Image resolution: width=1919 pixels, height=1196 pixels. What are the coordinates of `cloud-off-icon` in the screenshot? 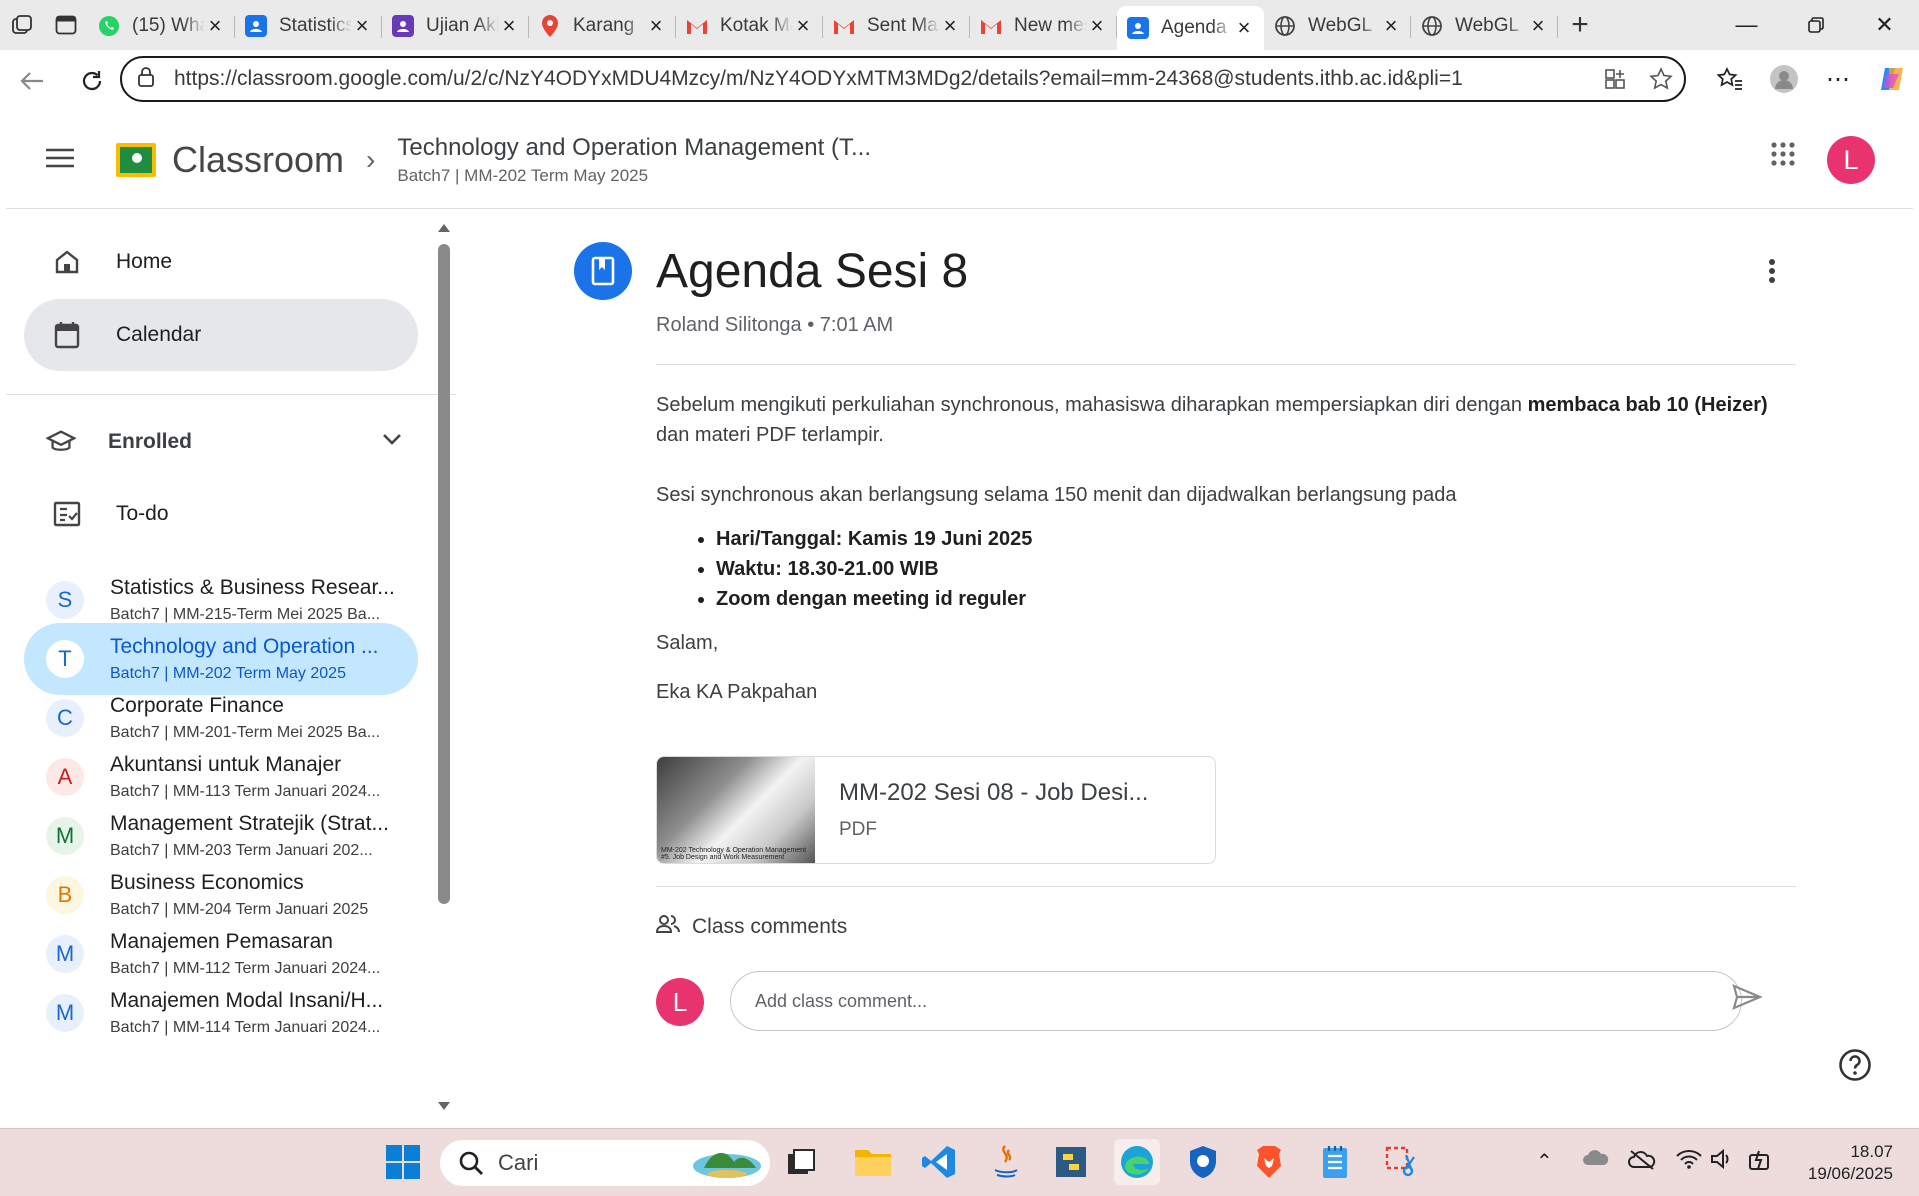 It's located at (1642, 1163).